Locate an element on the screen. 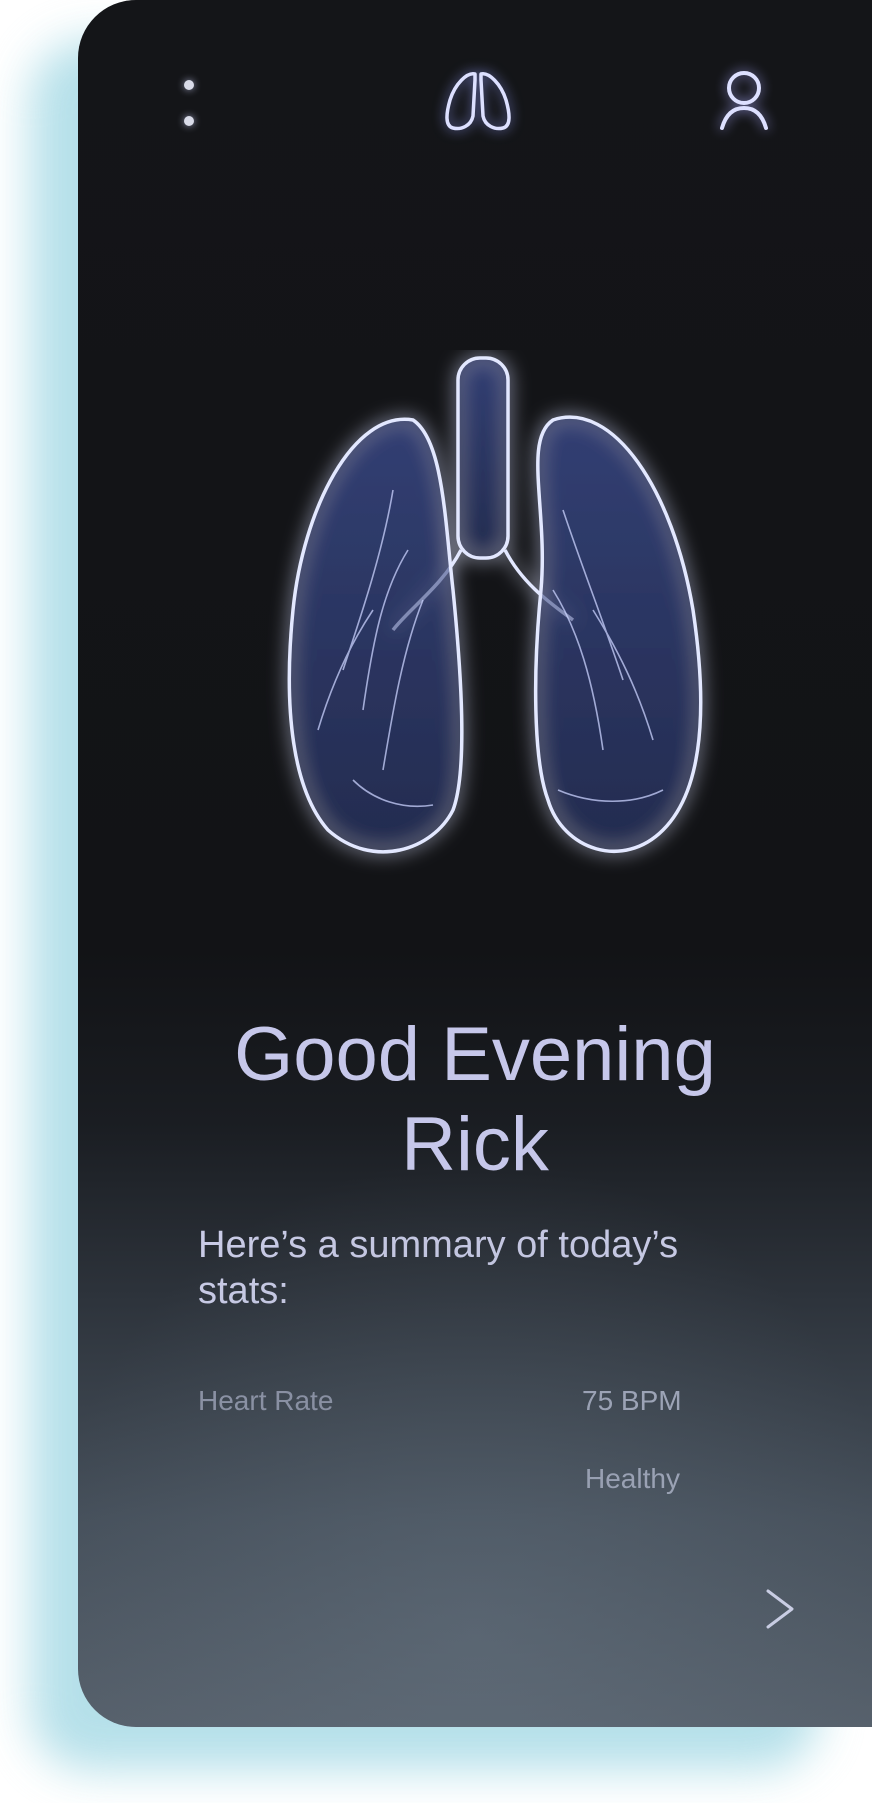 The image size is (872, 1803). chevron-right-icon is located at coordinates (780, 1609).